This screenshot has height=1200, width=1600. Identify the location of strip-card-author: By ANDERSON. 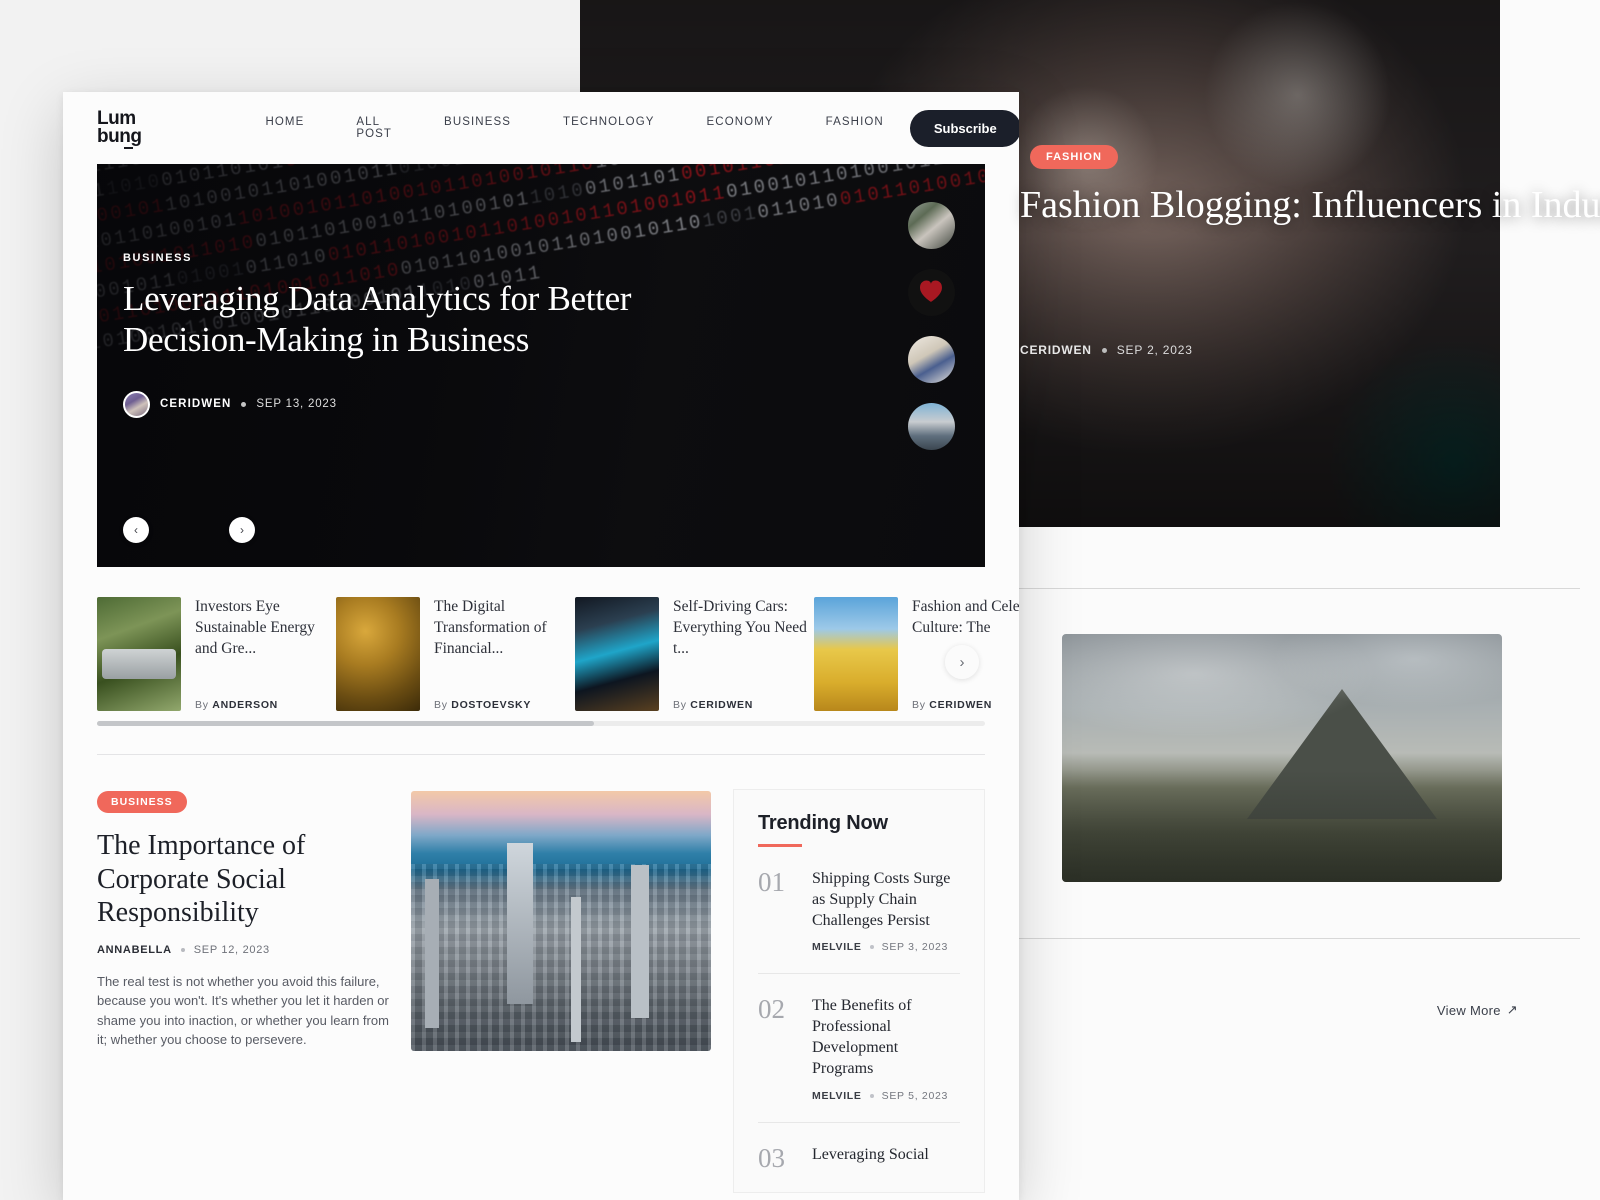
(265, 705).